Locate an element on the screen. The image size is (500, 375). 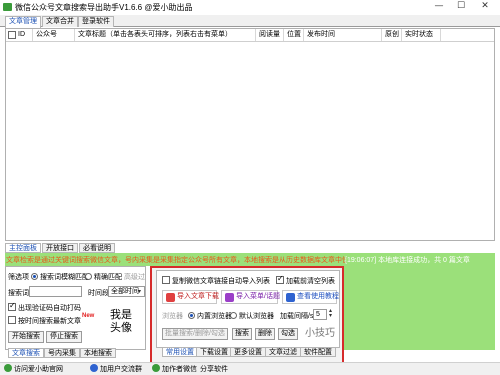
user-group-link: 加用户交流群 is located at coordinates (121, 369).